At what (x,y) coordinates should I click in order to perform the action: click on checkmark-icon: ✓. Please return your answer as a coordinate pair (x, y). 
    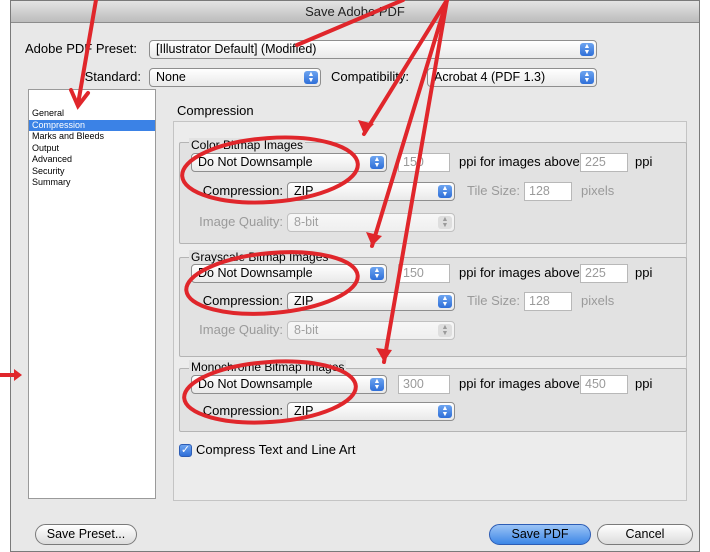
    Looking at the image, I should click on (185, 450).